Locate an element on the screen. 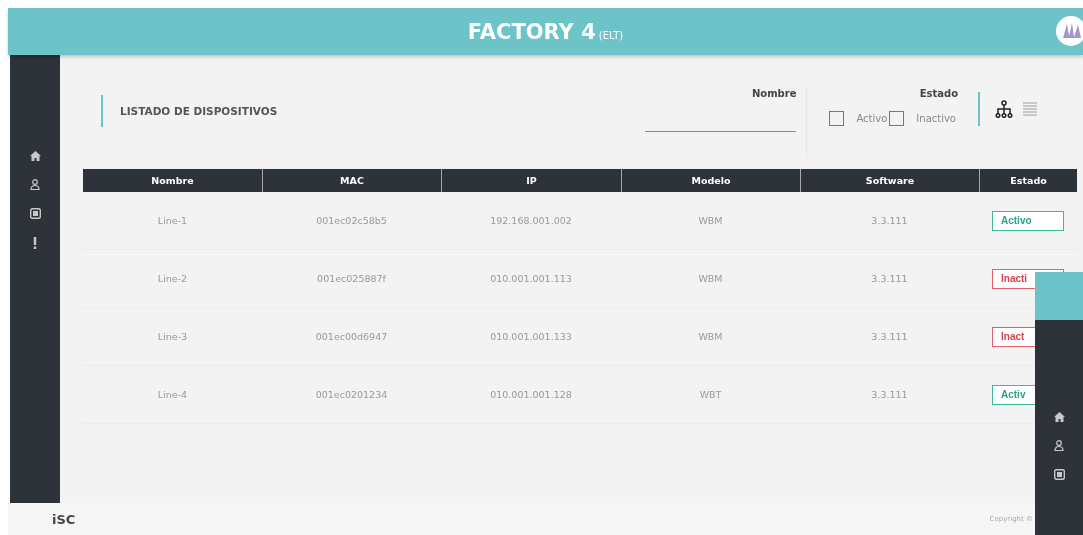 The image size is (1083, 535). table-cell-text: Line-2 is located at coordinates (172, 278).